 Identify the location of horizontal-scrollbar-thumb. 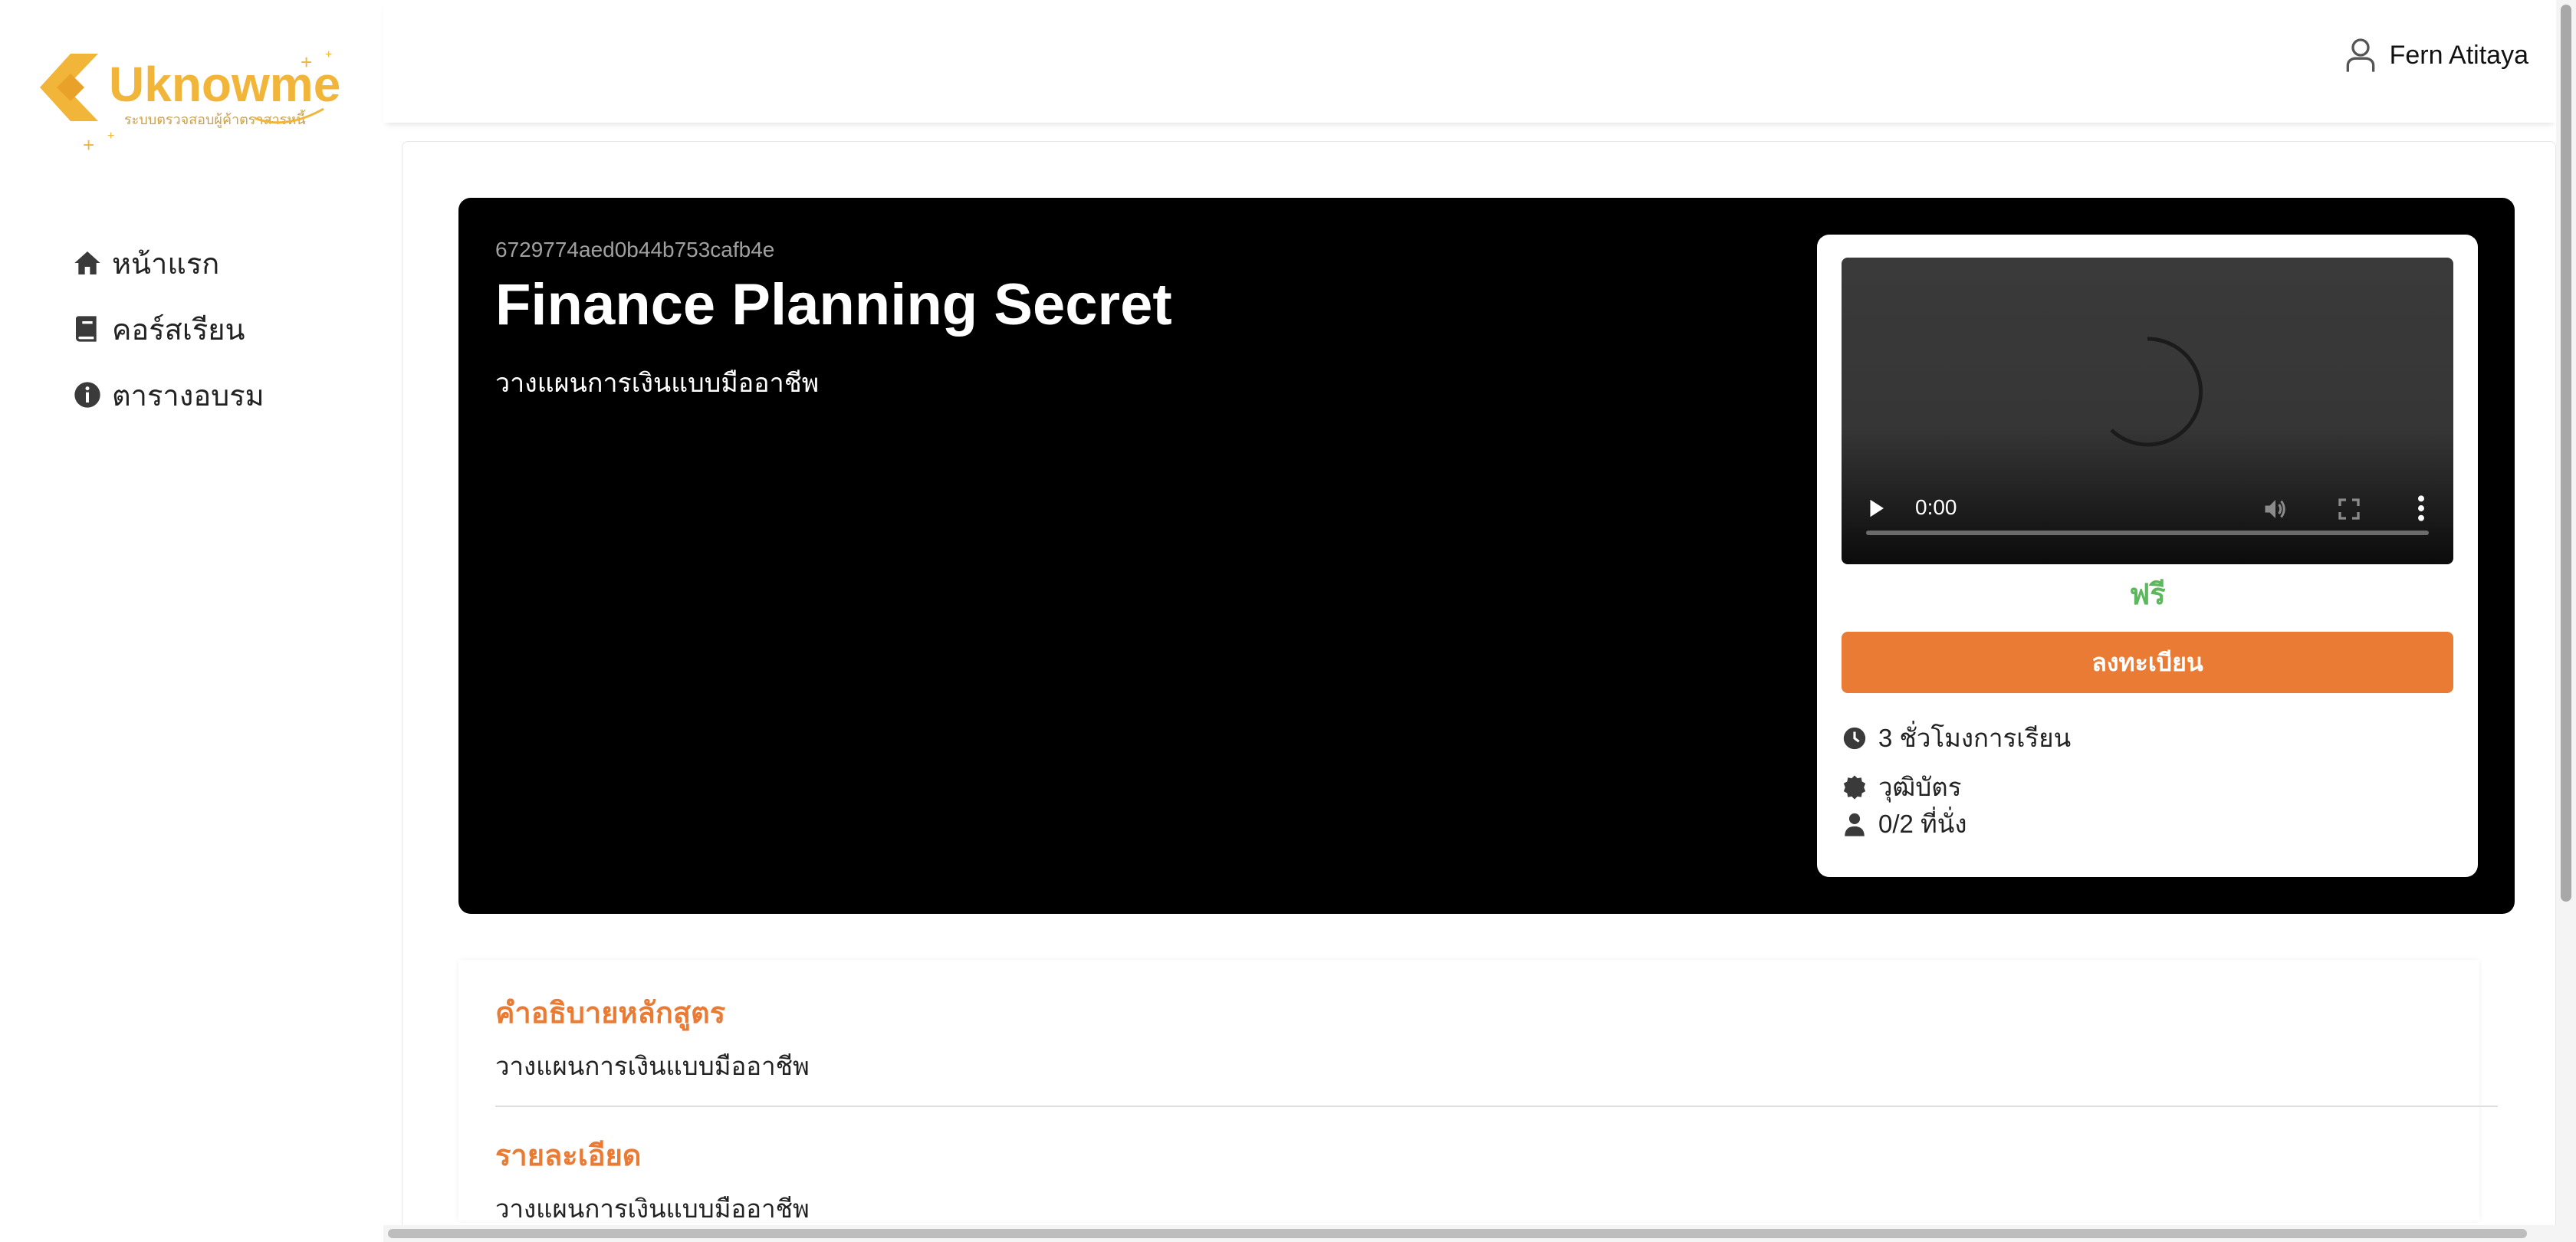
(1458, 1234).